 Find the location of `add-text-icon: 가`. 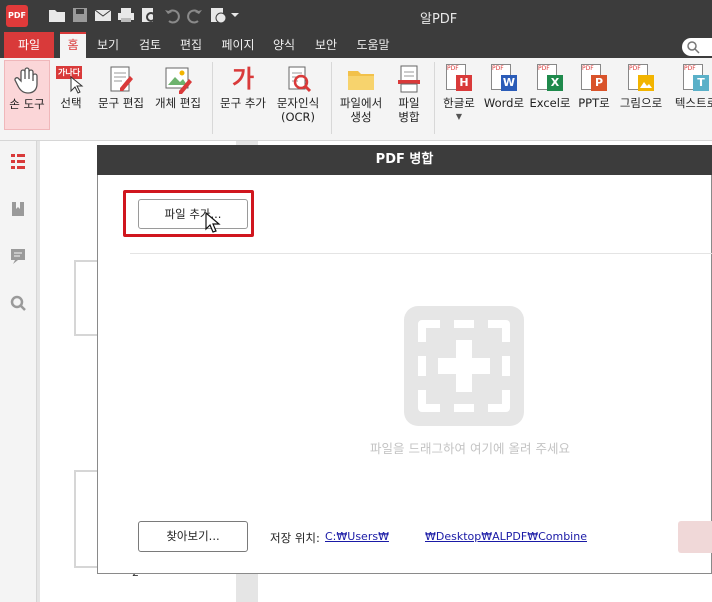

add-text-icon: 가 is located at coordinates (243, 79).